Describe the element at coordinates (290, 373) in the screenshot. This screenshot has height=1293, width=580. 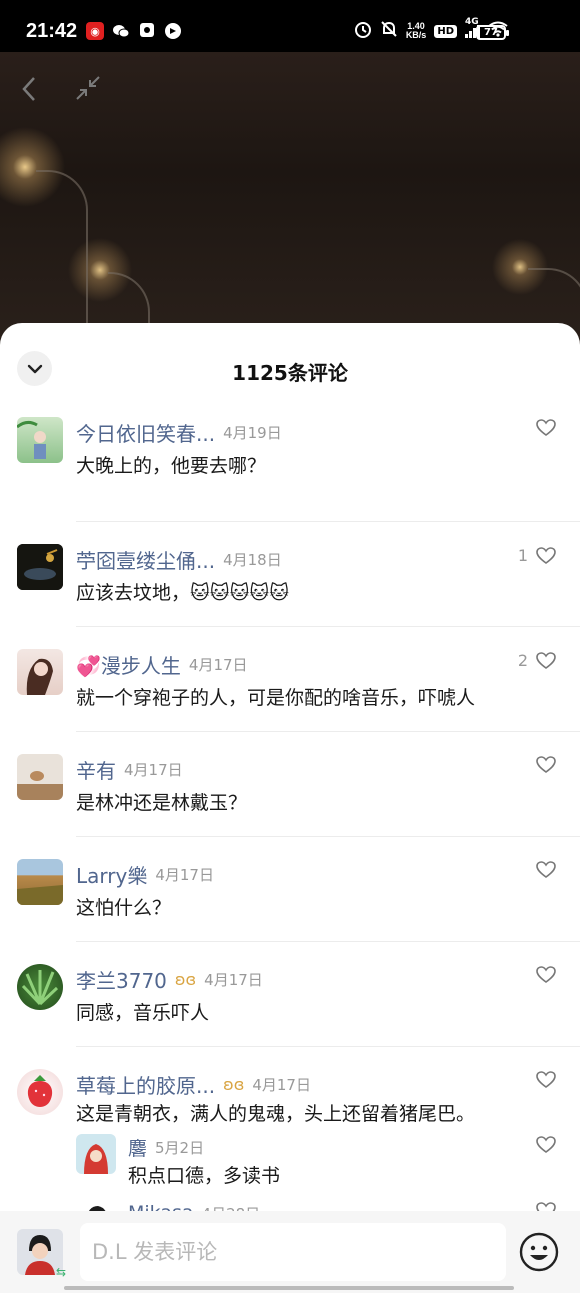
I see `comments-count-title: 1125条评论` at that location.